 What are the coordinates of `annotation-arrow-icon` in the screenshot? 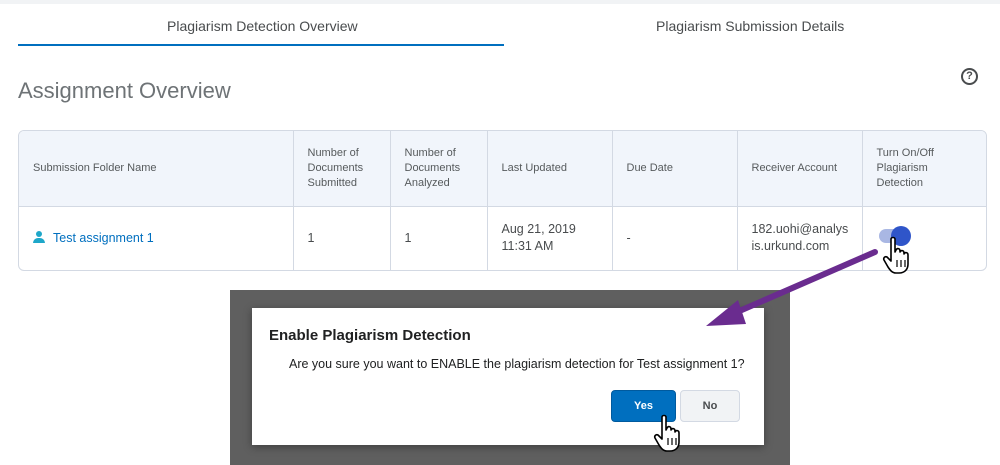 It's located at (792, 287).